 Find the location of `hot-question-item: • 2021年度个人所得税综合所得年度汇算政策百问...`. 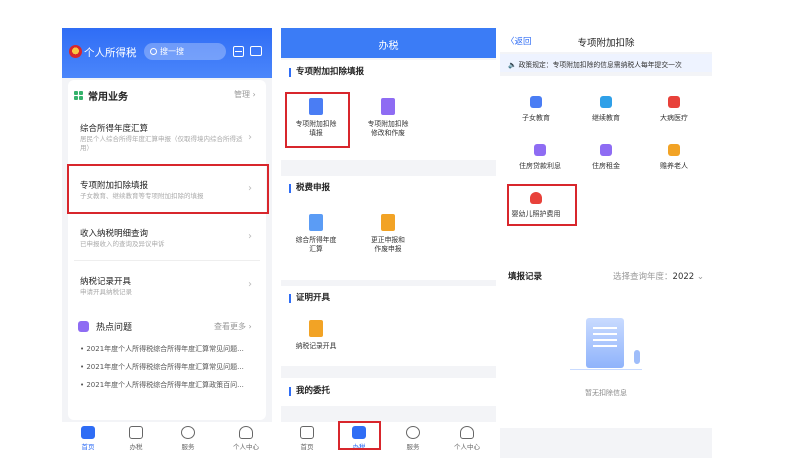

hot-question-item: • 2021年度个人所得税综合所得年度汇算政策百问... is located at coordinates (169, 385).